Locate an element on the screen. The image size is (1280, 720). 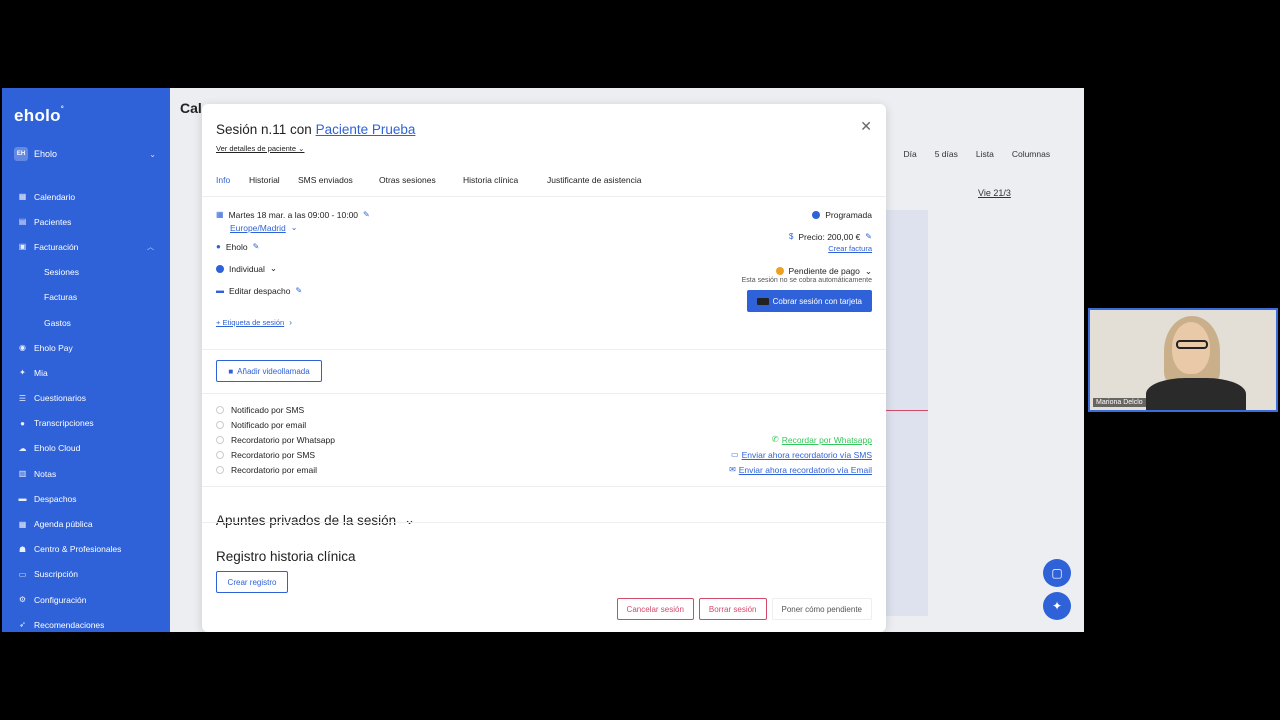
view-5-days: 5 días is located at coordinates (946, 154).